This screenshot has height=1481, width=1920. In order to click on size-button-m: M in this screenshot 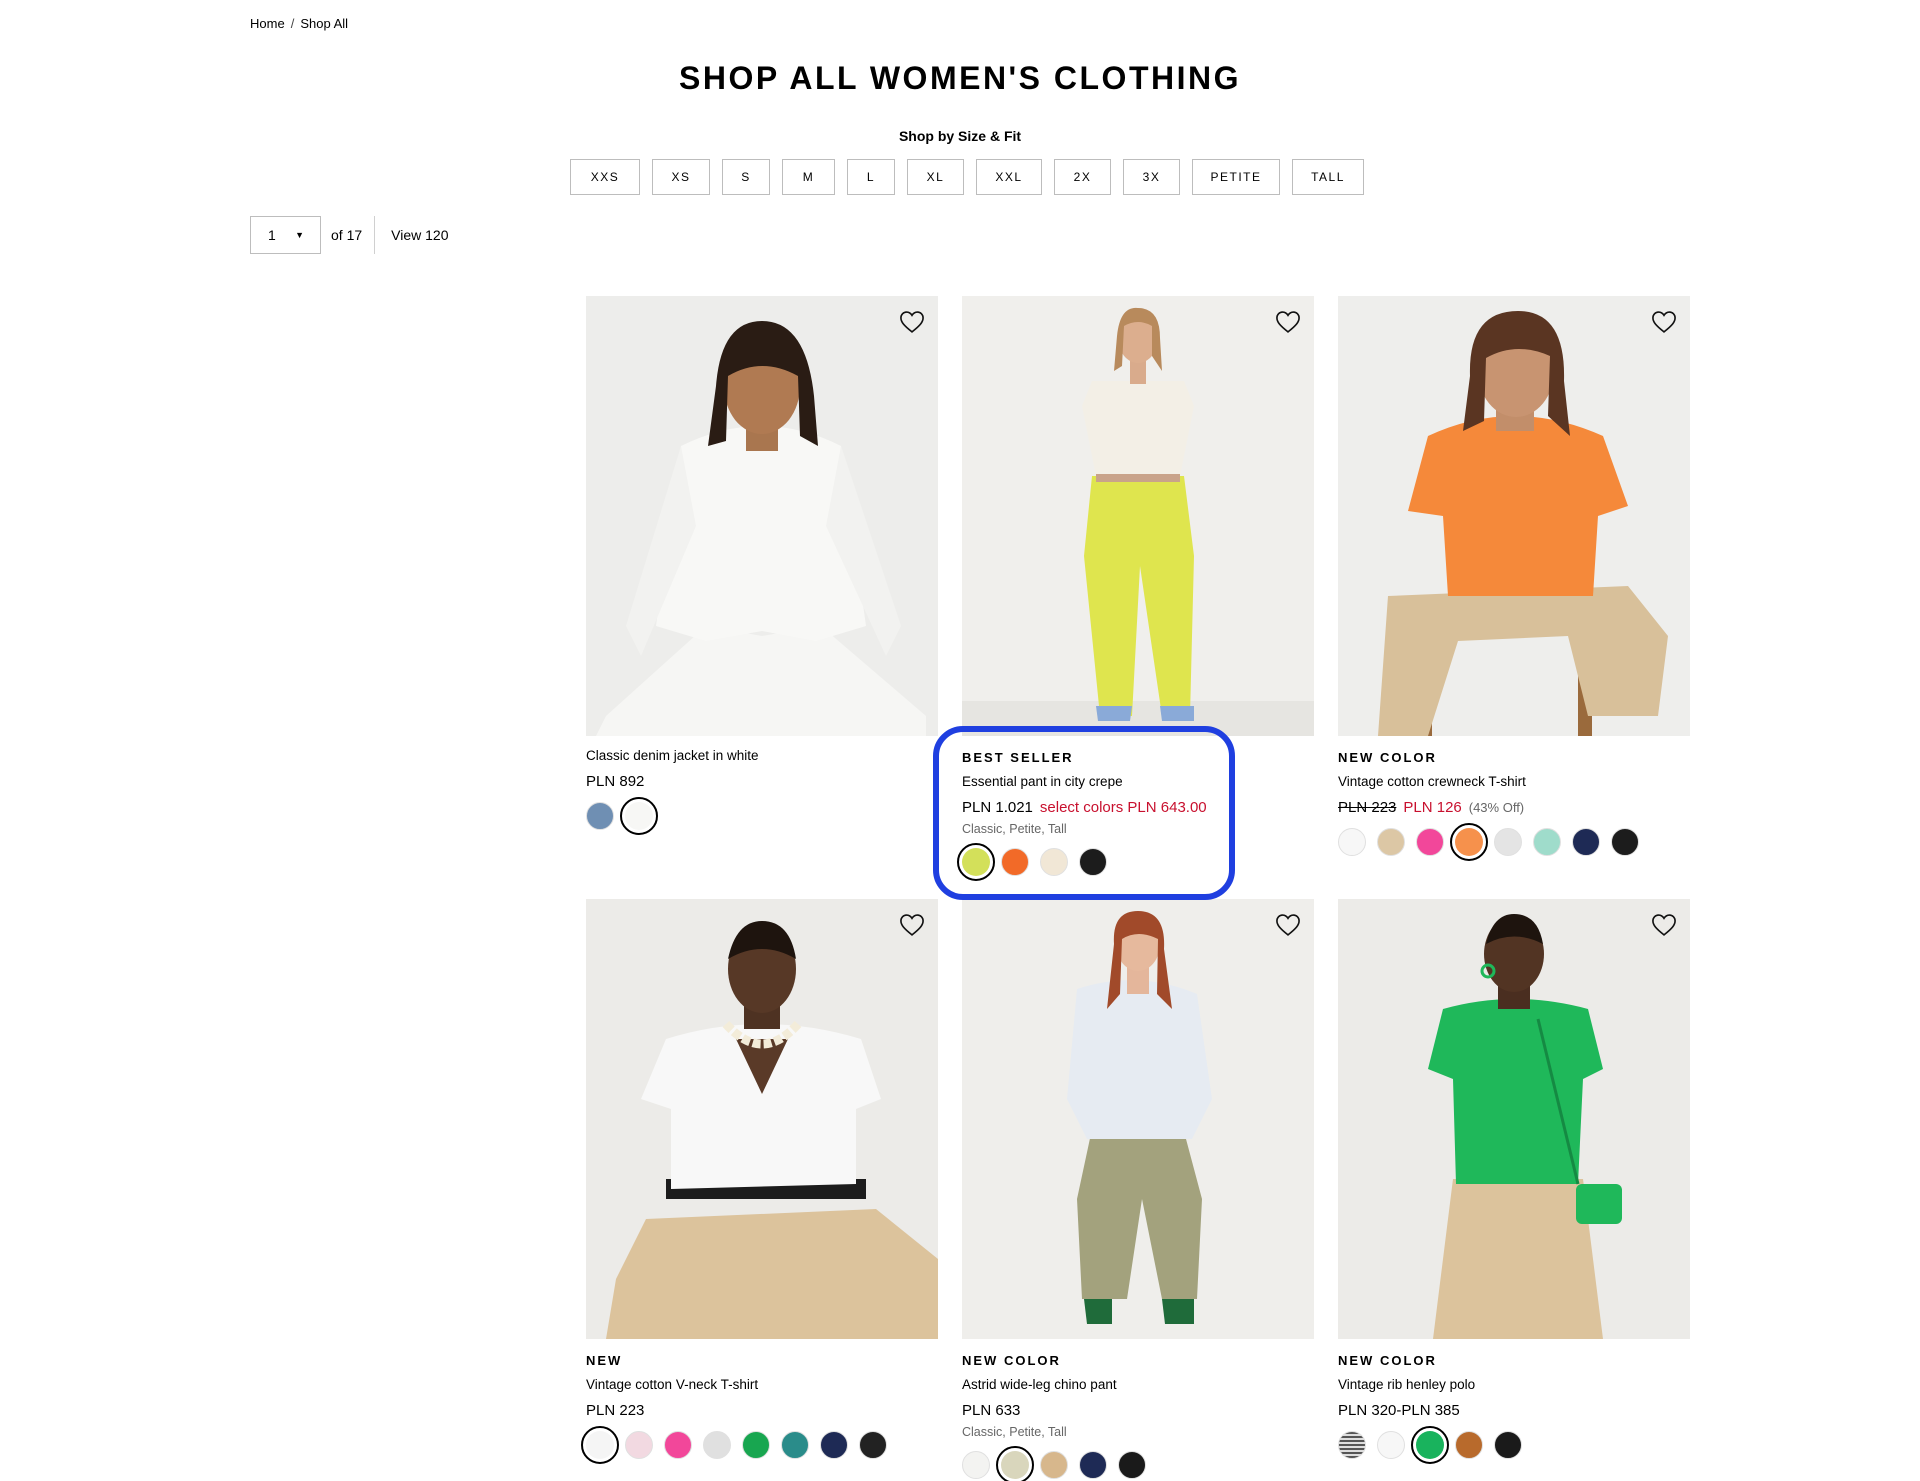, I will do `click(808, 177)`.